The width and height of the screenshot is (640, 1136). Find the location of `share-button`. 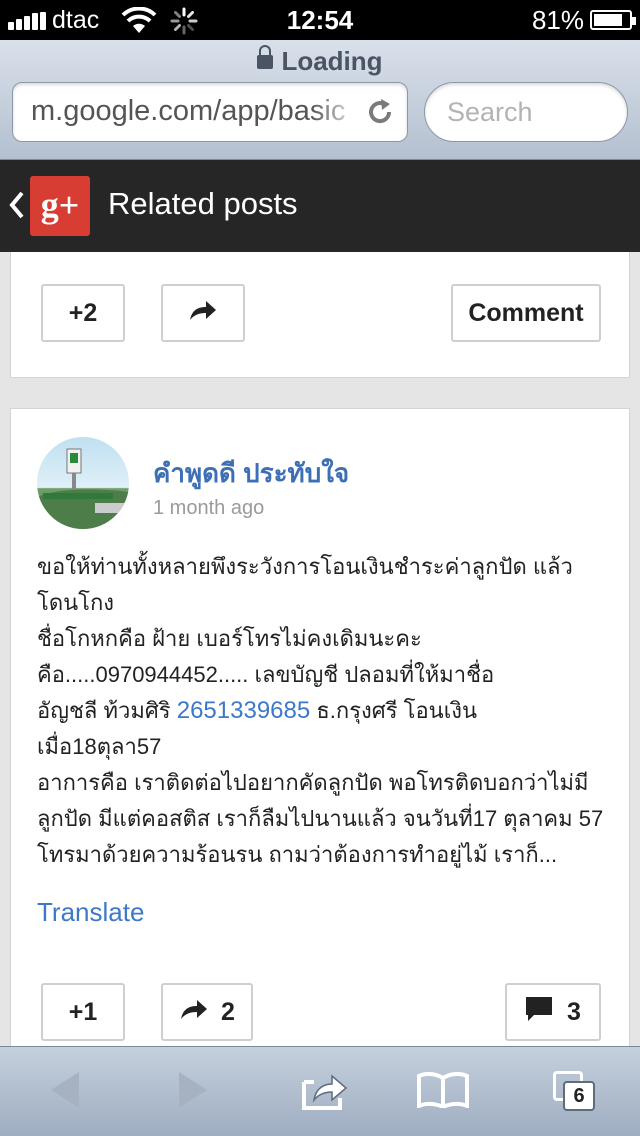

share-button is located at coordinates (203, 313).